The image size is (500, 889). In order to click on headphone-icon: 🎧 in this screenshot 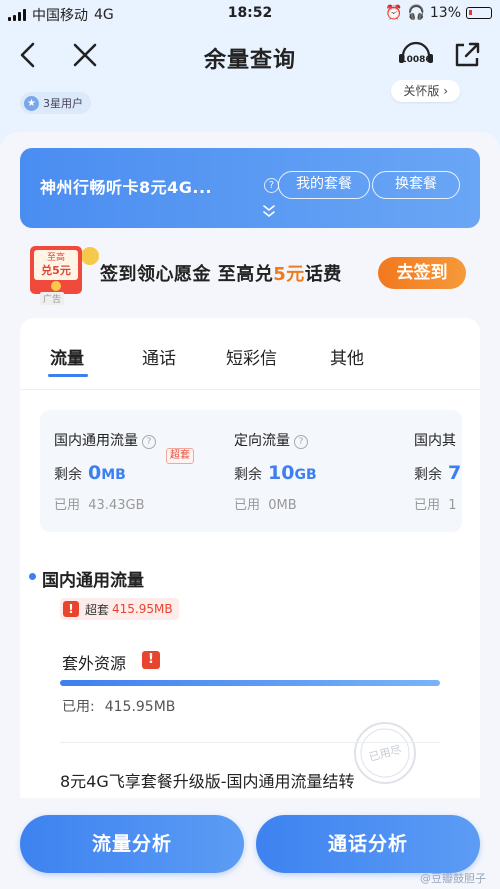, I will do `click(416, 13)`.